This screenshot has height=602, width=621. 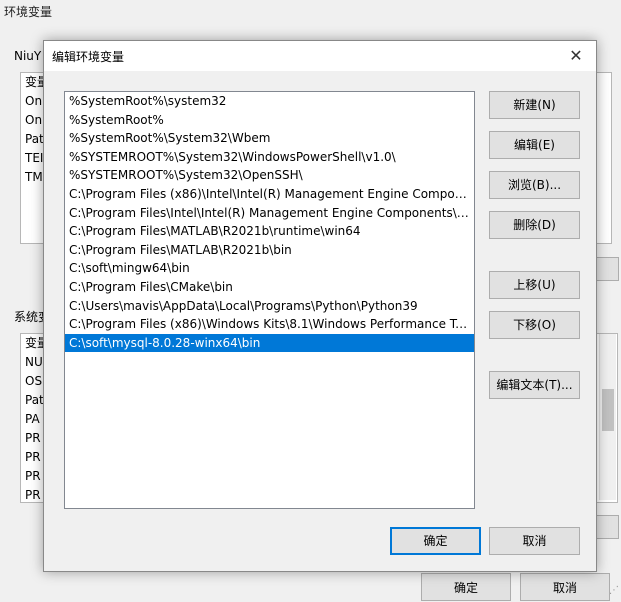 I want to click on scrollbar-thumb, so click(x=608, y=410).